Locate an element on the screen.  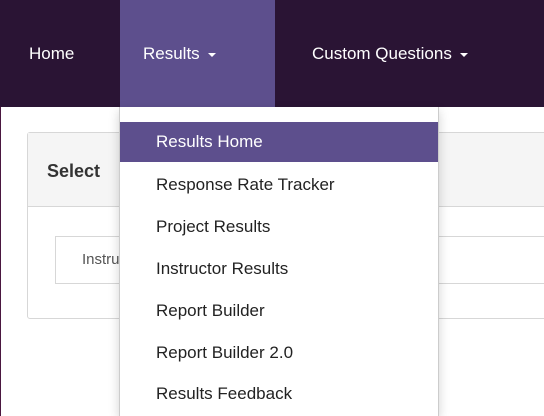
menu-item-report-builder-2: Report Builder 2.0 is located at coordinates (279, 353).